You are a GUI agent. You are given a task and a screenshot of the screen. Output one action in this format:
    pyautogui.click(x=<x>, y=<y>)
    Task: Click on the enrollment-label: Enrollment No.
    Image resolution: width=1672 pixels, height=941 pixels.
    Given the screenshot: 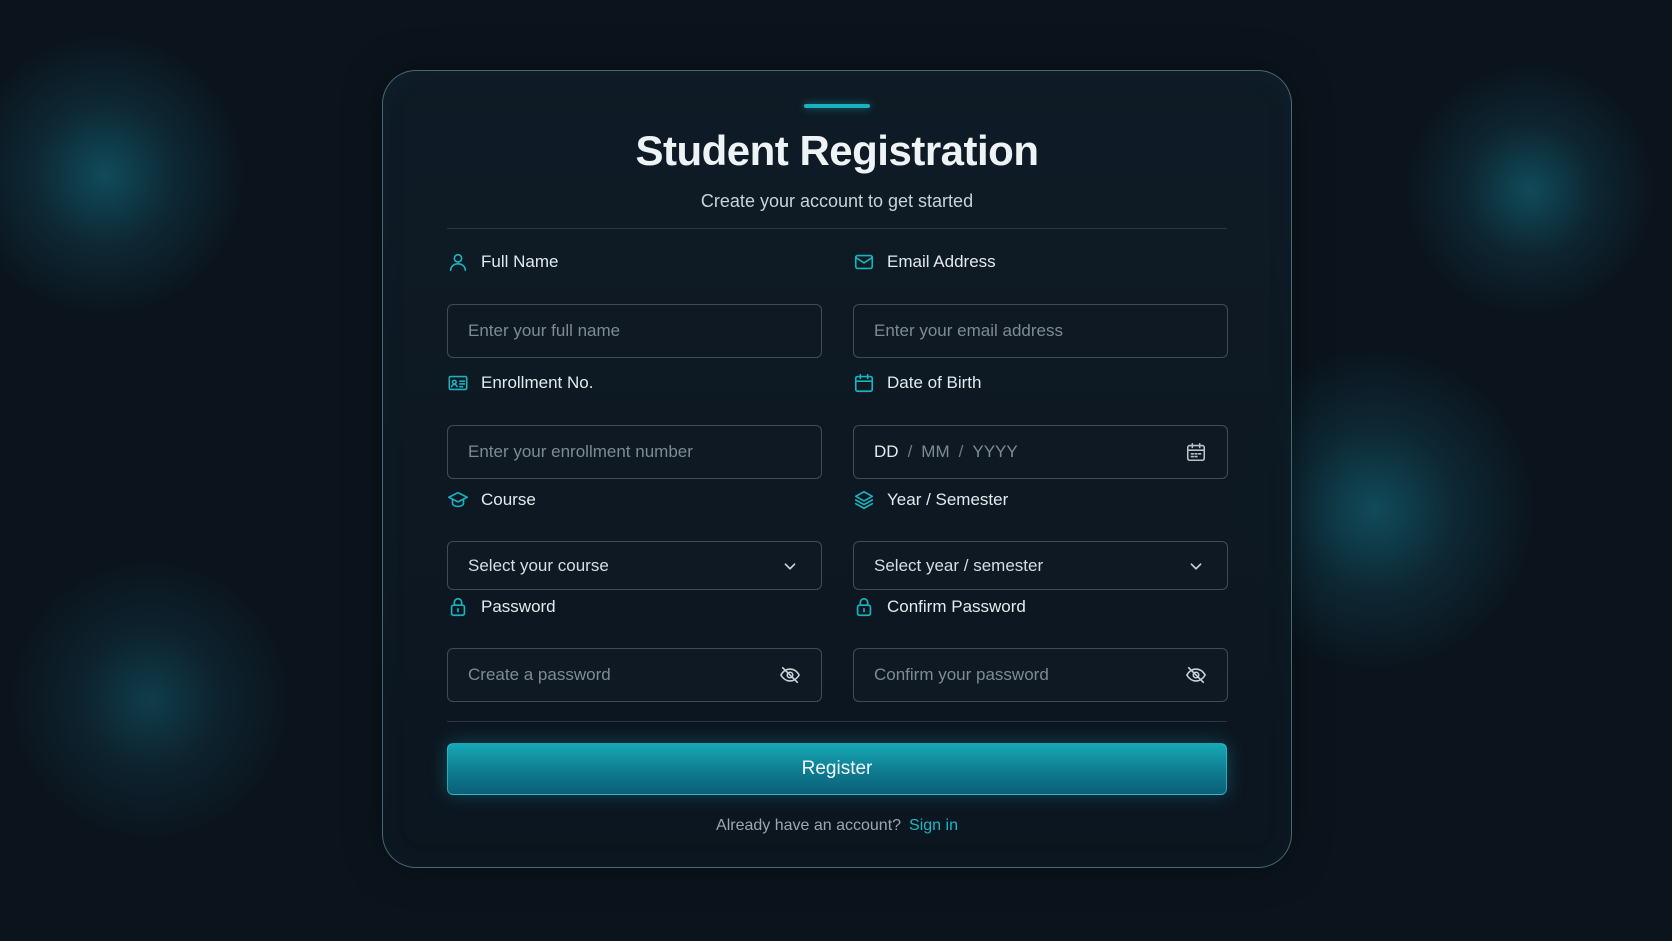 What is the action you would take?
    pyautogui.click(x=537, y=382)
    